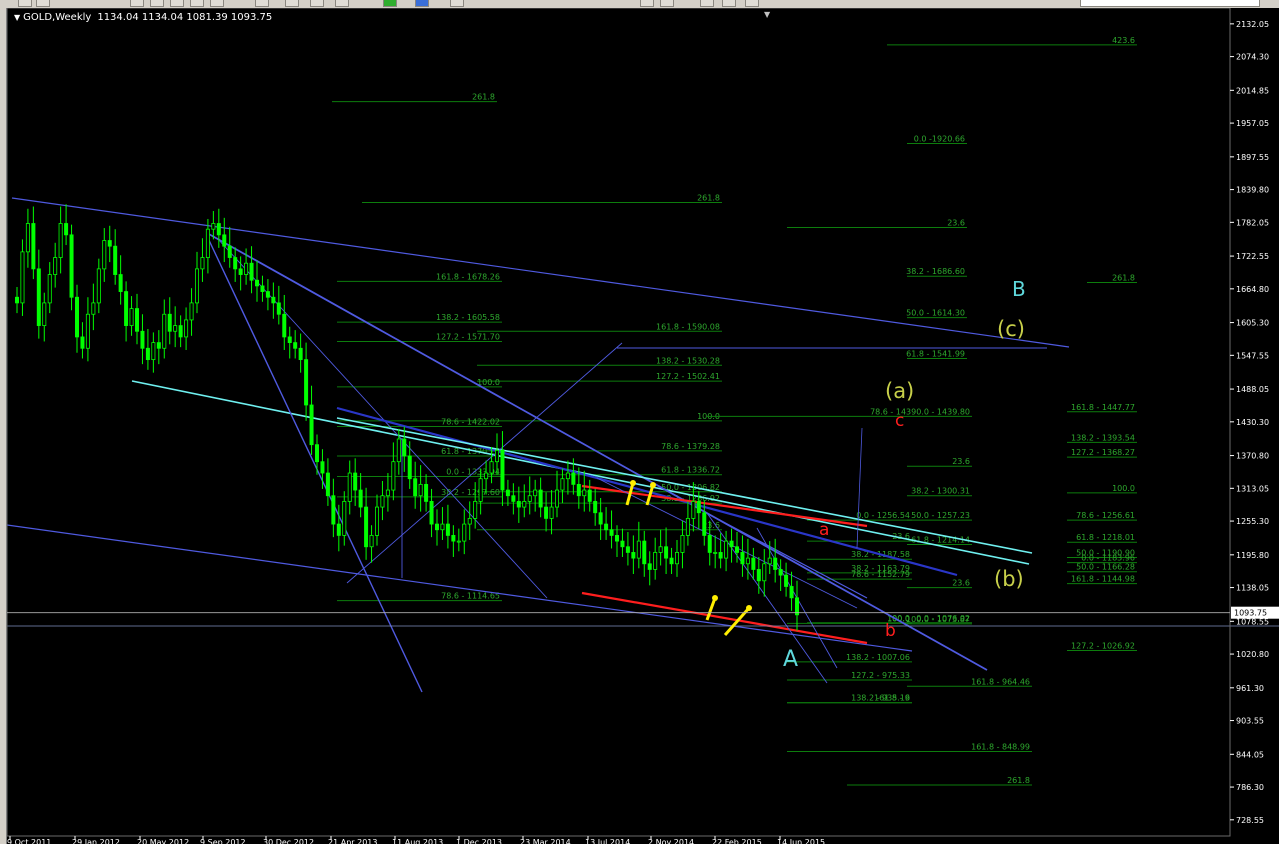  I want to click on y-tick-label: 1138.05, so click(1252, 588).